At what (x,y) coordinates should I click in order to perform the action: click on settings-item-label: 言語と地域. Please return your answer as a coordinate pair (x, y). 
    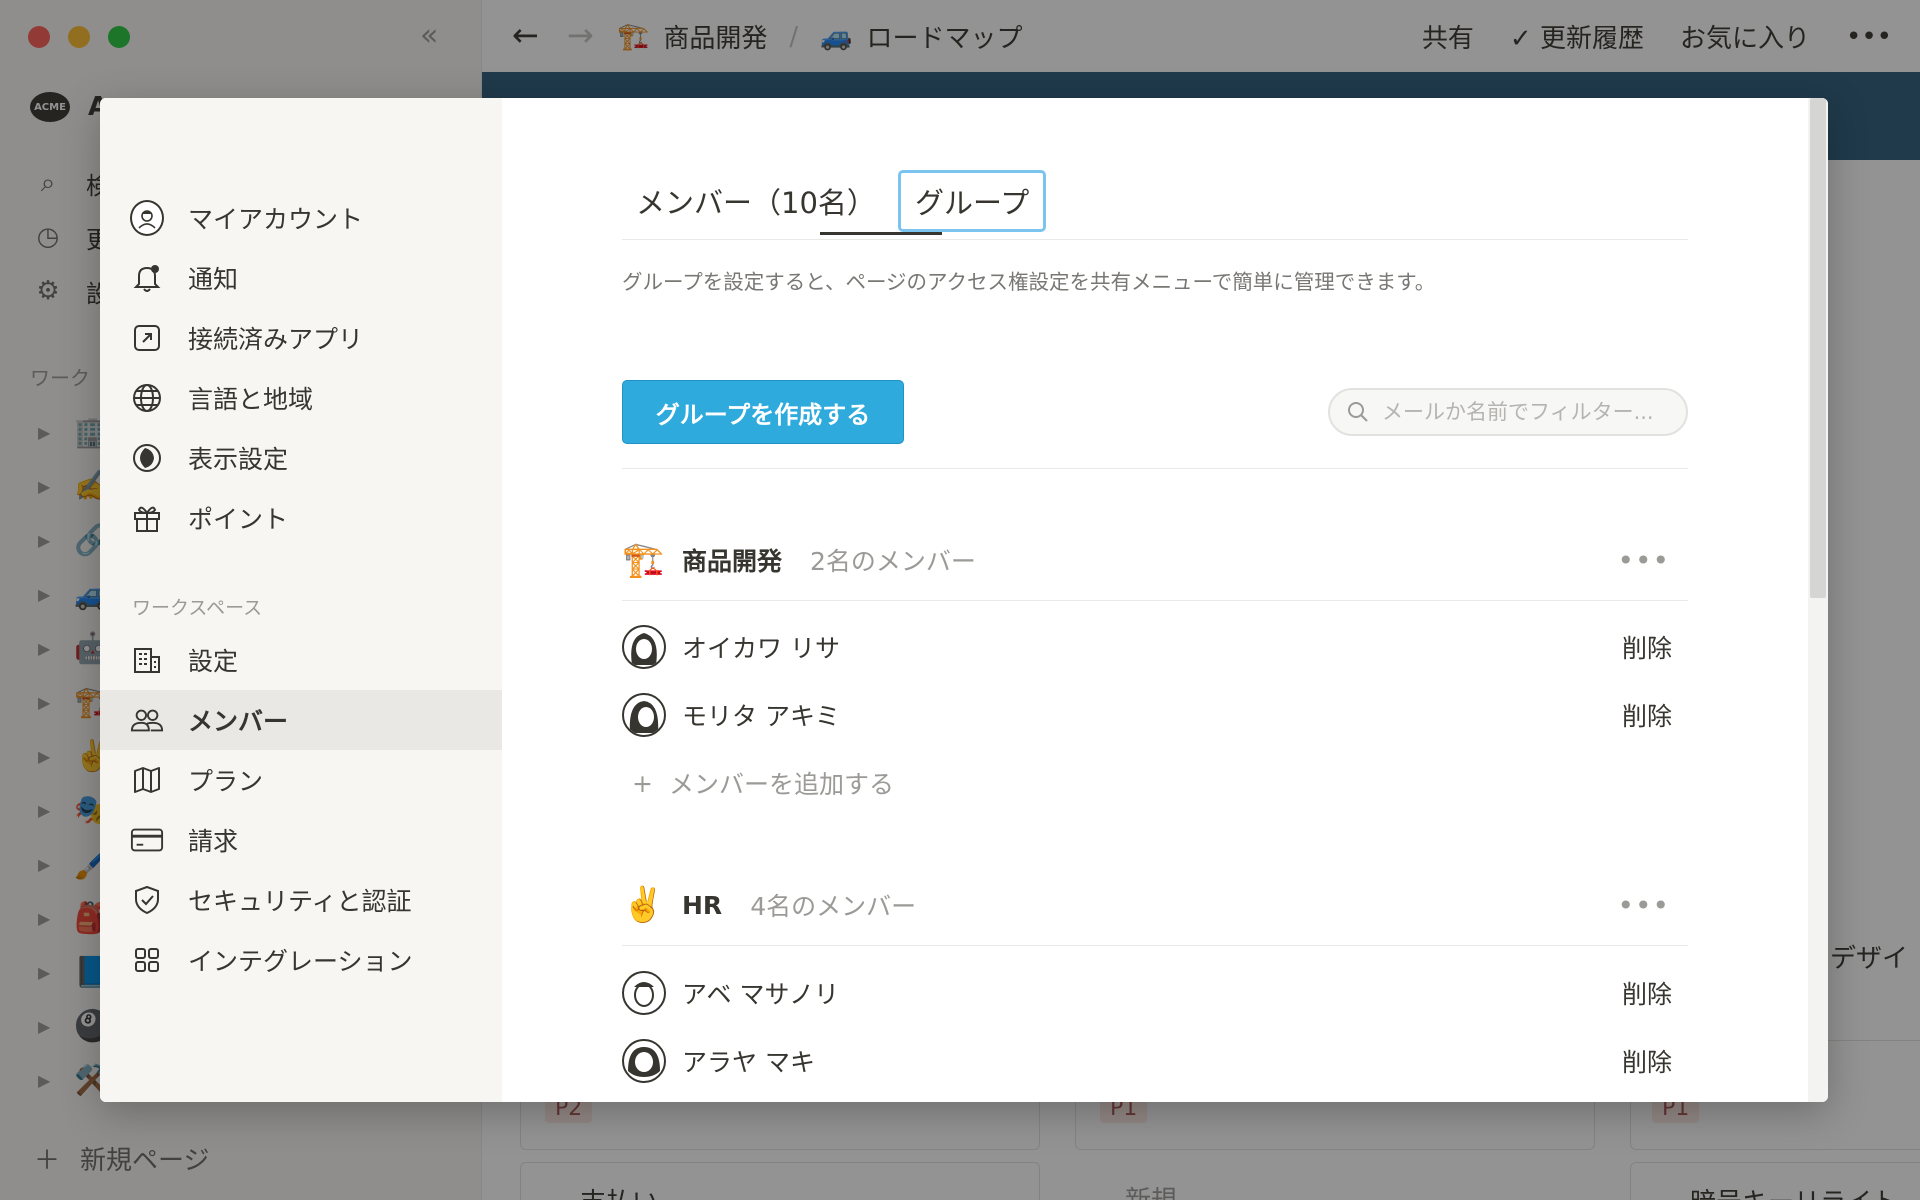
    Looking at the image, I should click on (251, 399).